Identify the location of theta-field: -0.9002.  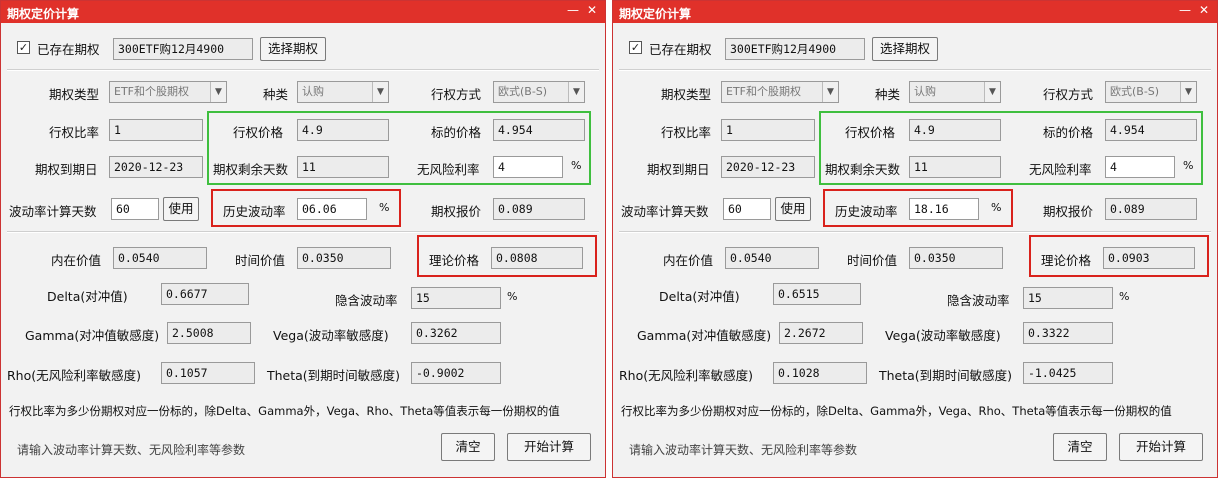
(456, 373).